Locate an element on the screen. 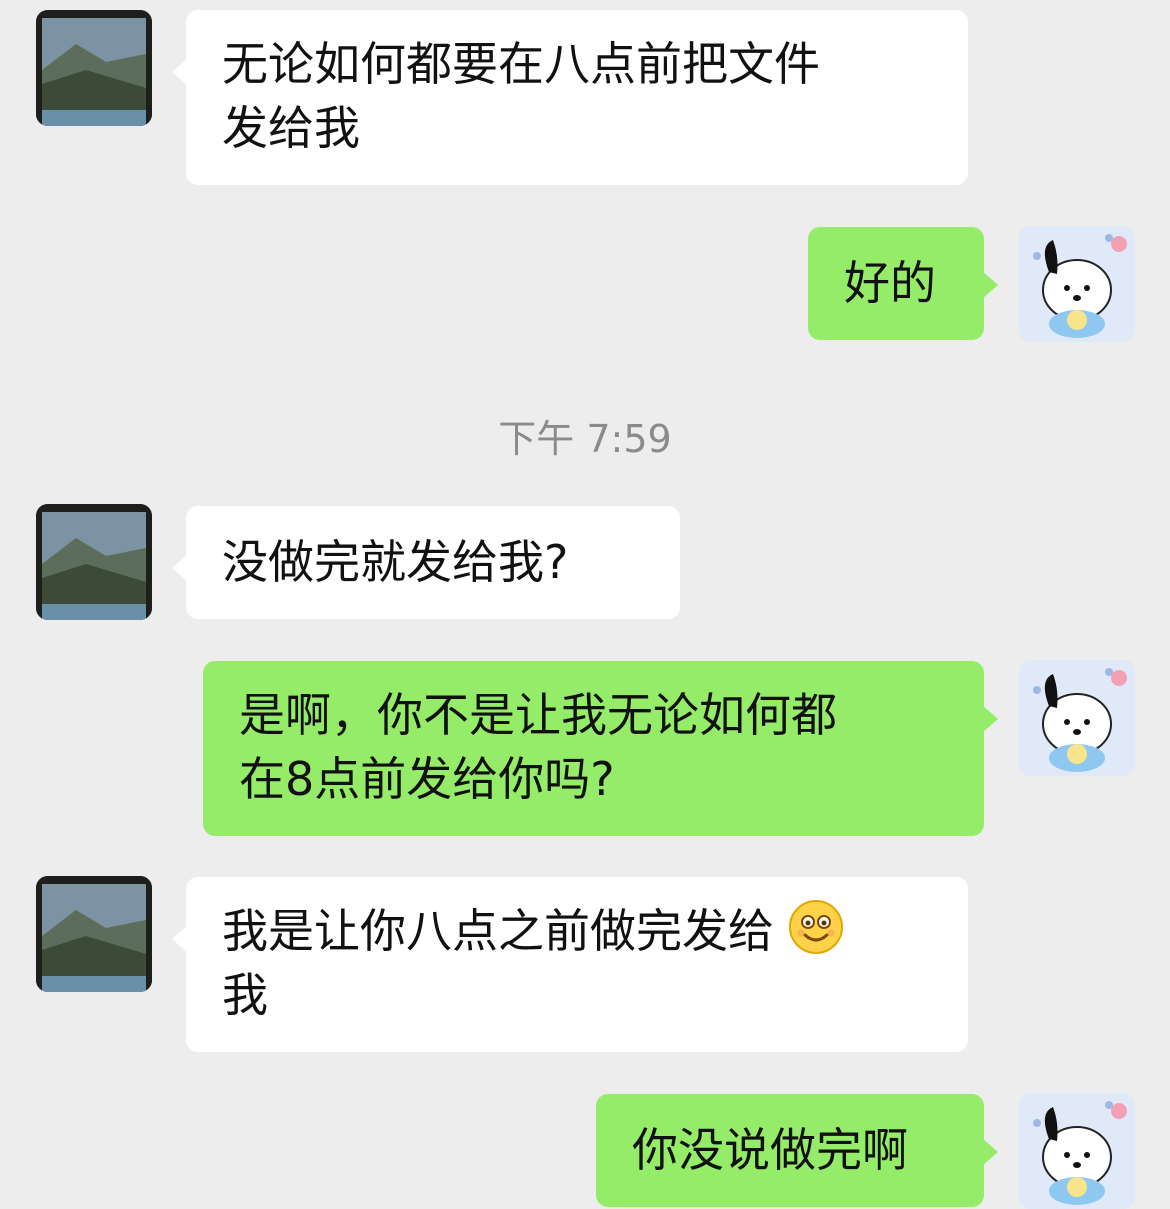  message-bubble-outgoing: 是啊，你不是让我无论如何都 在8点前发给你吗? is located at coordinates (600, 748).